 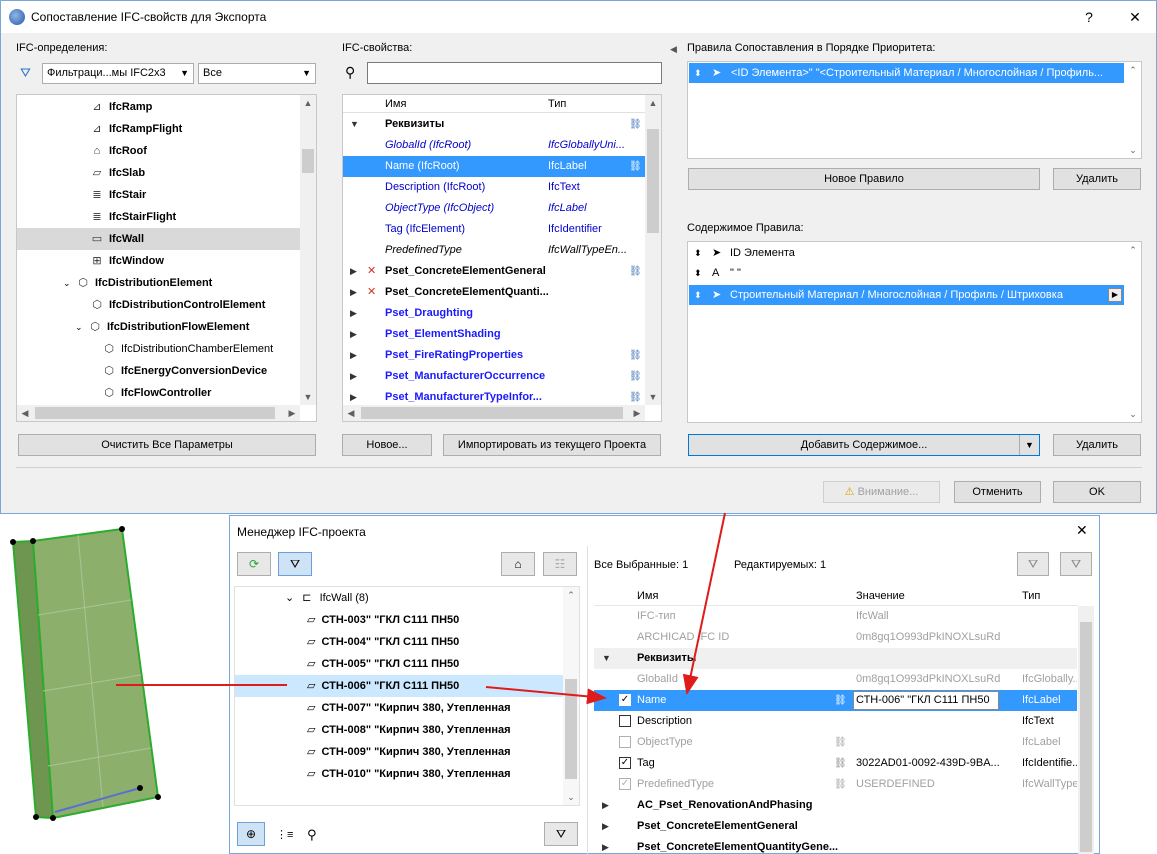 What do you see at coordinates (997, 492) in the screenshot?
I see `cancel-button: Отменить` at bounding box center [997, 492].